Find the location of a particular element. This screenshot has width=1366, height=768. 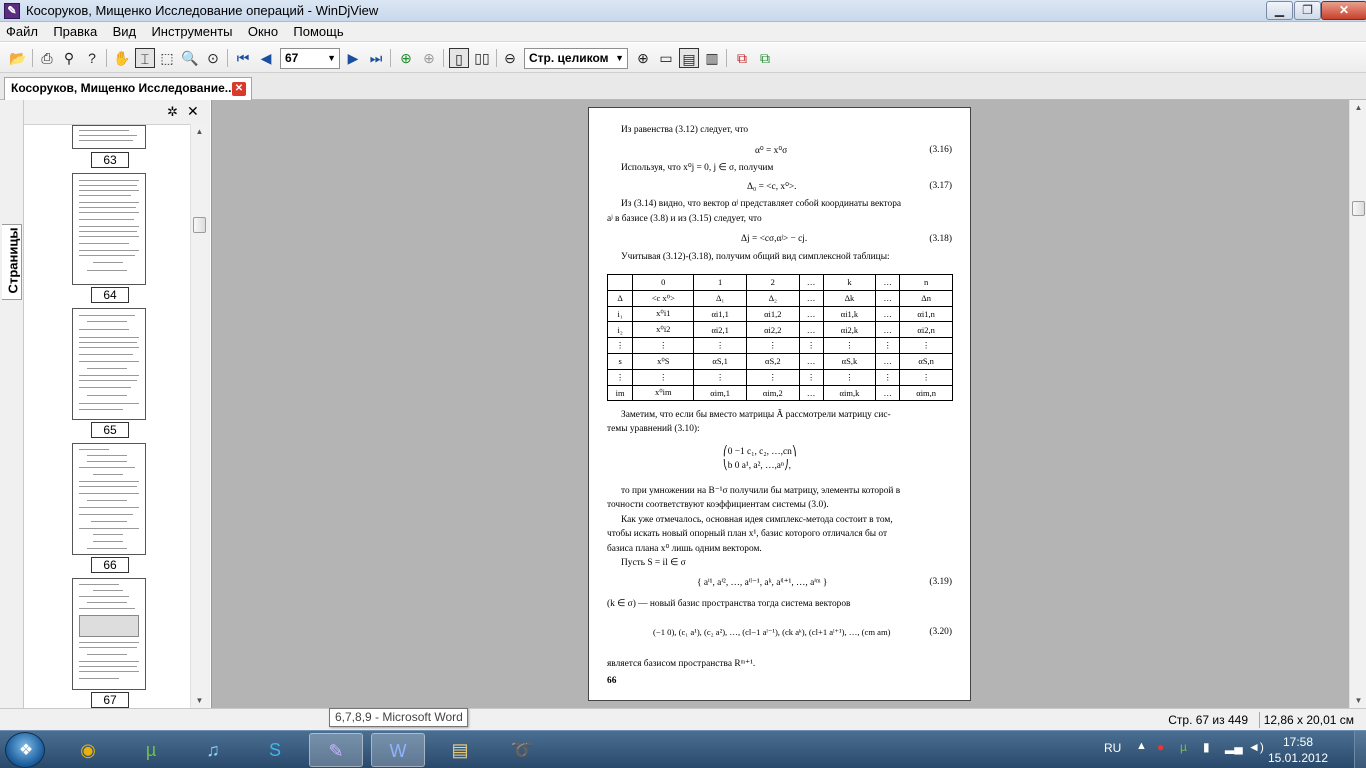

menu-edit: Правка is located at coordinates (75, 30).